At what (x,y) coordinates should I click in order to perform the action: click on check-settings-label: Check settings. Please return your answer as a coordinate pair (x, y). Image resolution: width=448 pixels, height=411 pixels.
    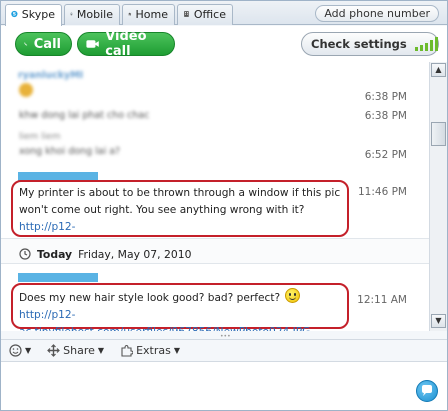
    Looking at the image, I should click on (359, 44).